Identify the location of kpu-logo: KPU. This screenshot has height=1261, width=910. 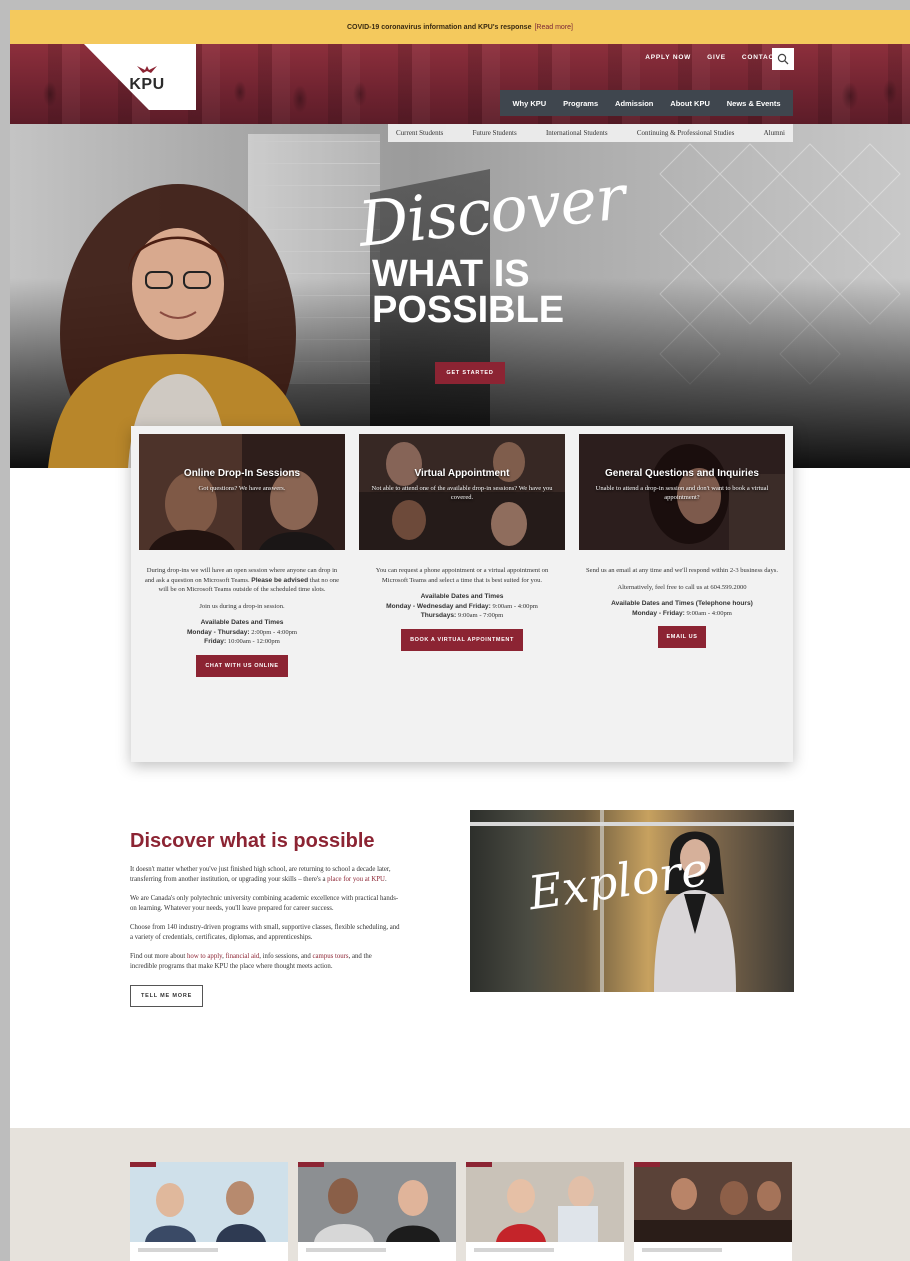
(147, 79).